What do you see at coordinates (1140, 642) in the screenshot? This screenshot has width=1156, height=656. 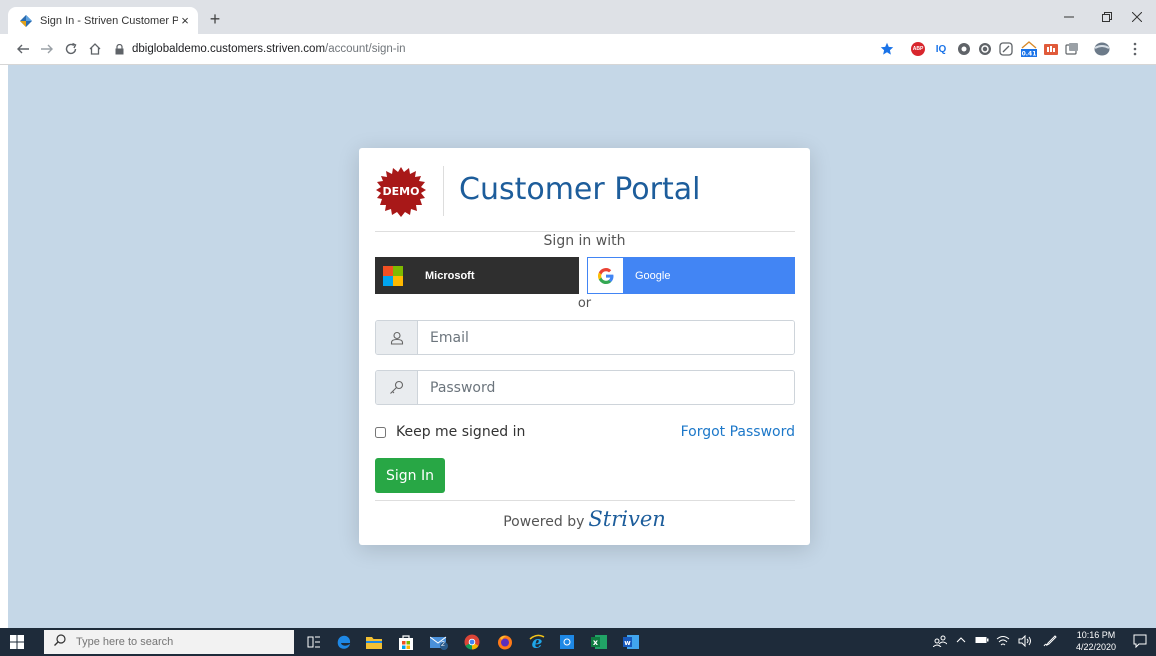 I see `notifications-icon` at bounding box center [1140, 642].